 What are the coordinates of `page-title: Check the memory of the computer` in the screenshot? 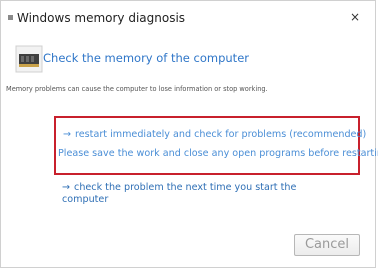 It's located at (146, 58).